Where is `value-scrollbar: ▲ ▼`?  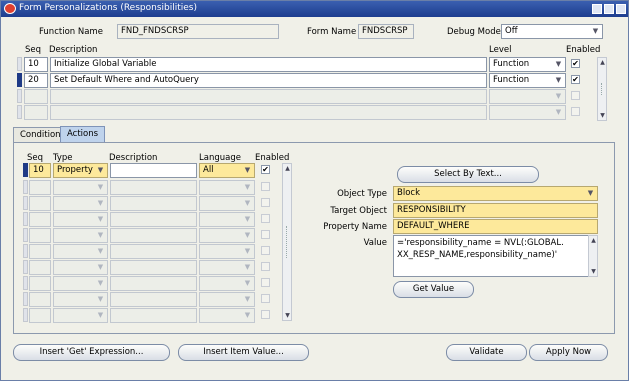
value-scrollbar: ▲ ▼ is located at coordinates (593, 256).